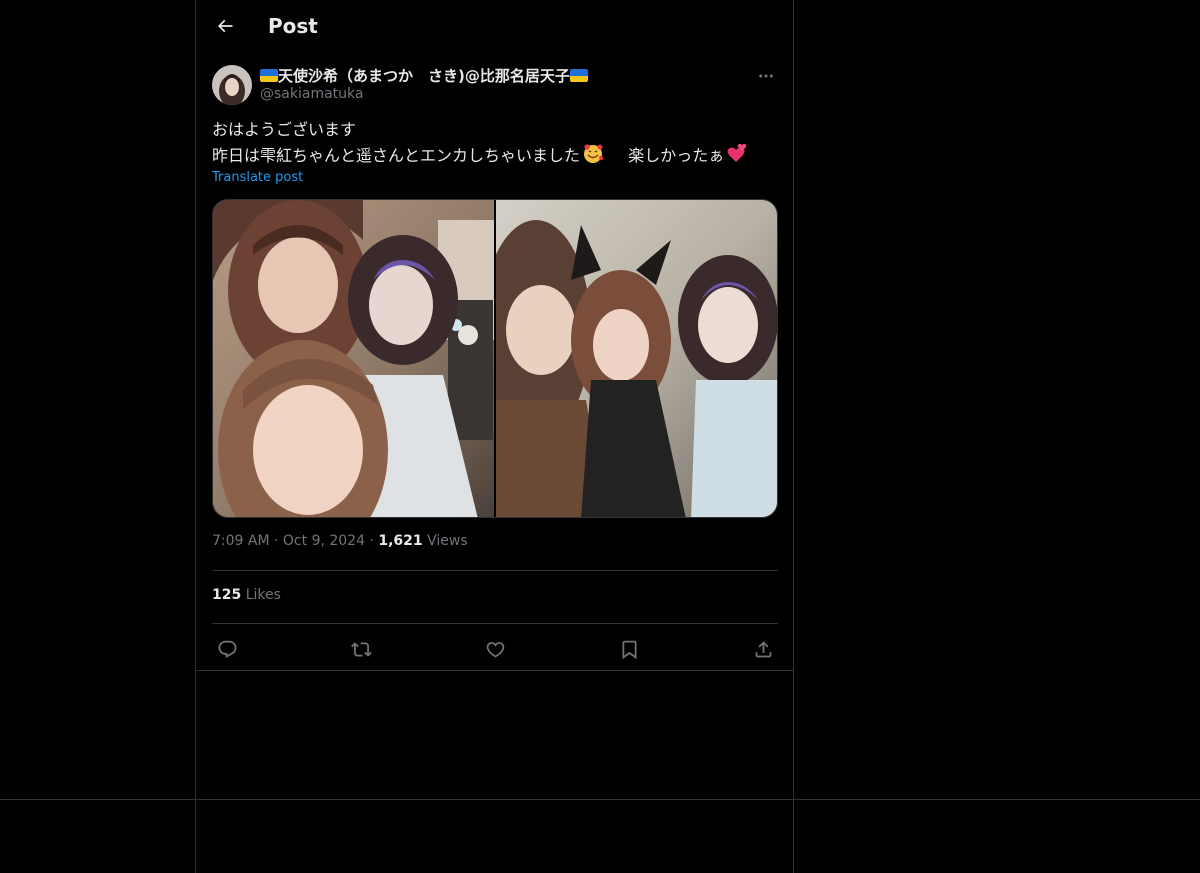 This screenshot has width=1200, height=873. Describe the element at coordinates (593, 156) in the screenshot. I see `smiling-hearts-emoji-icon` at that location.